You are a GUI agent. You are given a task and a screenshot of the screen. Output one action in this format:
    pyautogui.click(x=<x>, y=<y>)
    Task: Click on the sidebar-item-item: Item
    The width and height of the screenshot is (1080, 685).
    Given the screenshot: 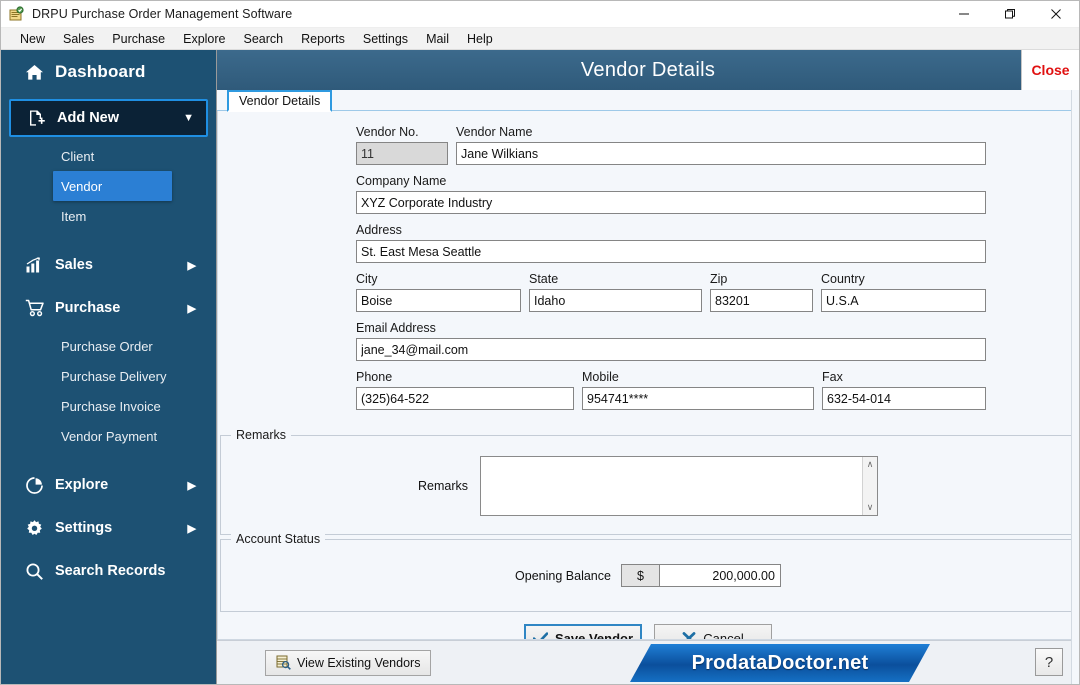 What is the action you would take?
    pyautogui.click(x=108, y=216)
    